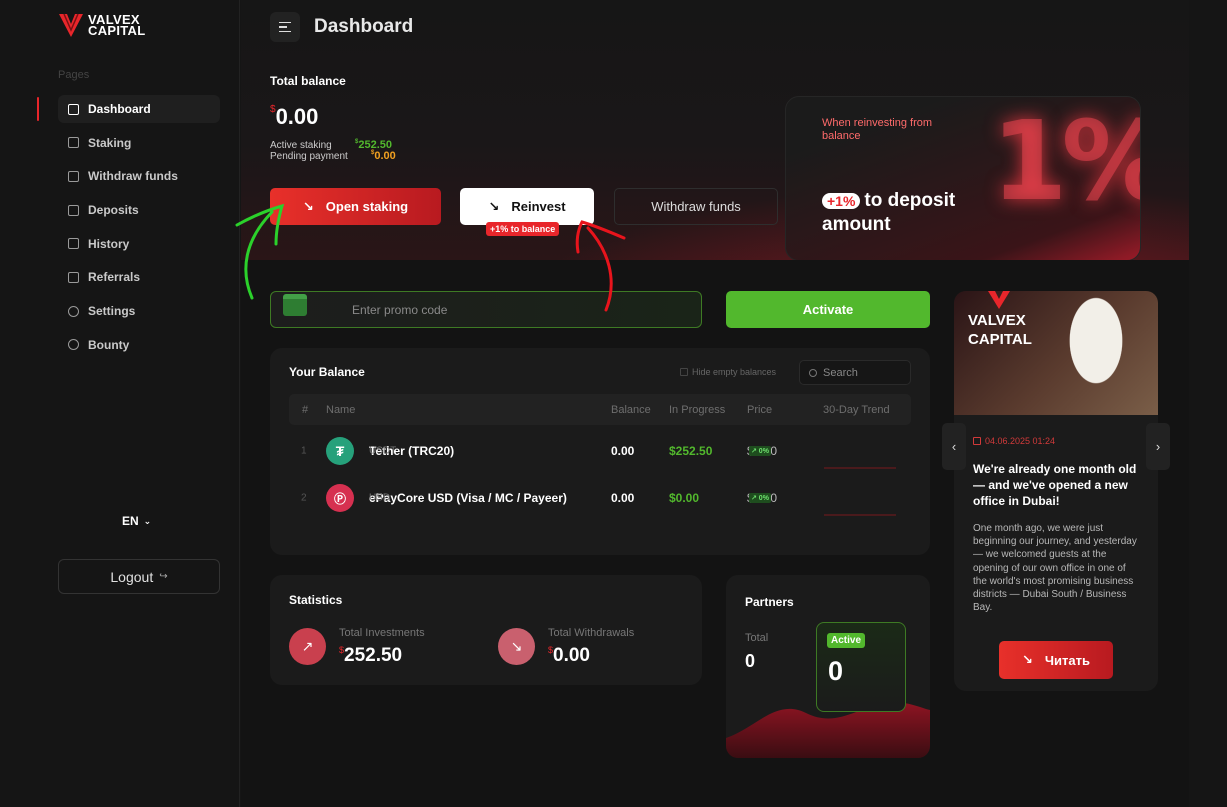  What do you see at coordinates (1067, 660) in the screenshot?
I see `read-more-label: Читать` at bounding box center [1067, 660].